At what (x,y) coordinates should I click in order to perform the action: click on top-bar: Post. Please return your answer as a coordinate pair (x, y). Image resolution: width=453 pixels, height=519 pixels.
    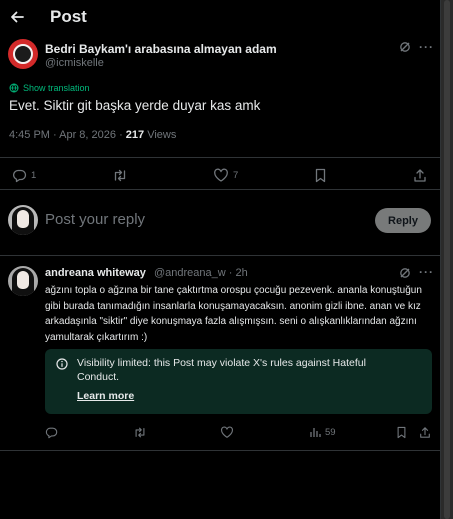
    Looking at the image, I should click on (226, 18).